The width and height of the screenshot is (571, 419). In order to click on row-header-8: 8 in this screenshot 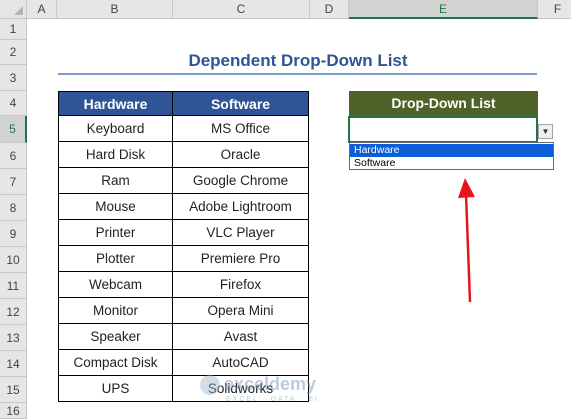, I will do `click(13, 208)`.